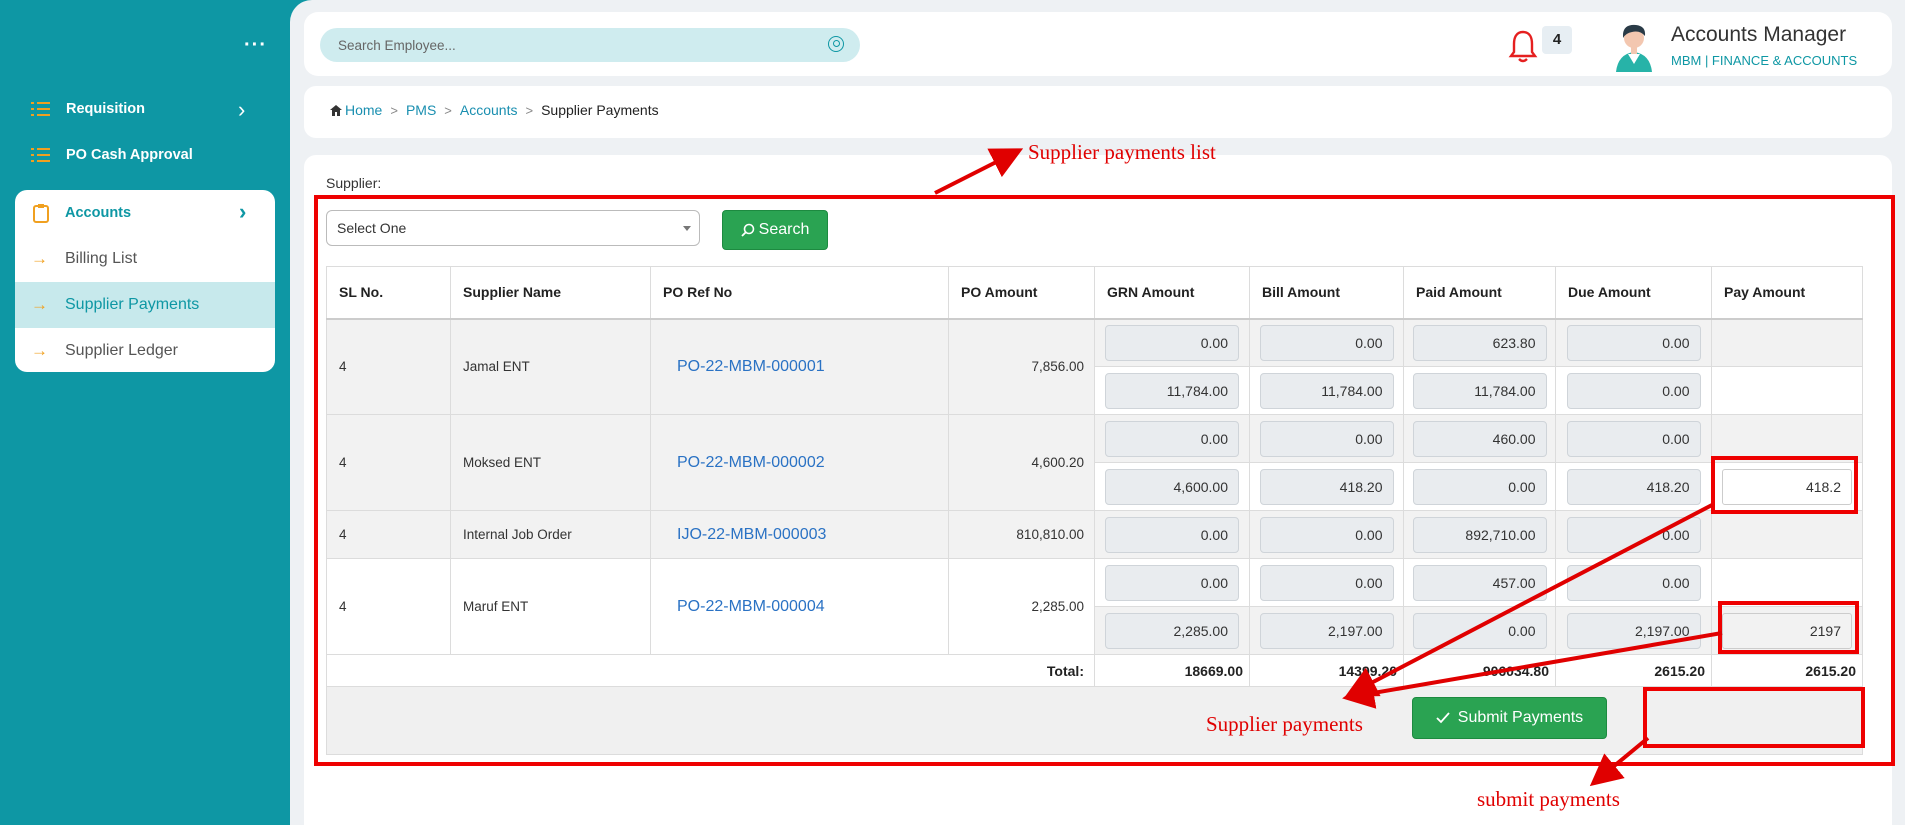  What do you see at coordinates (363, 110) in the screenshot?
I see `breadcrumb-home: Home` at bounding box center [363, 110].